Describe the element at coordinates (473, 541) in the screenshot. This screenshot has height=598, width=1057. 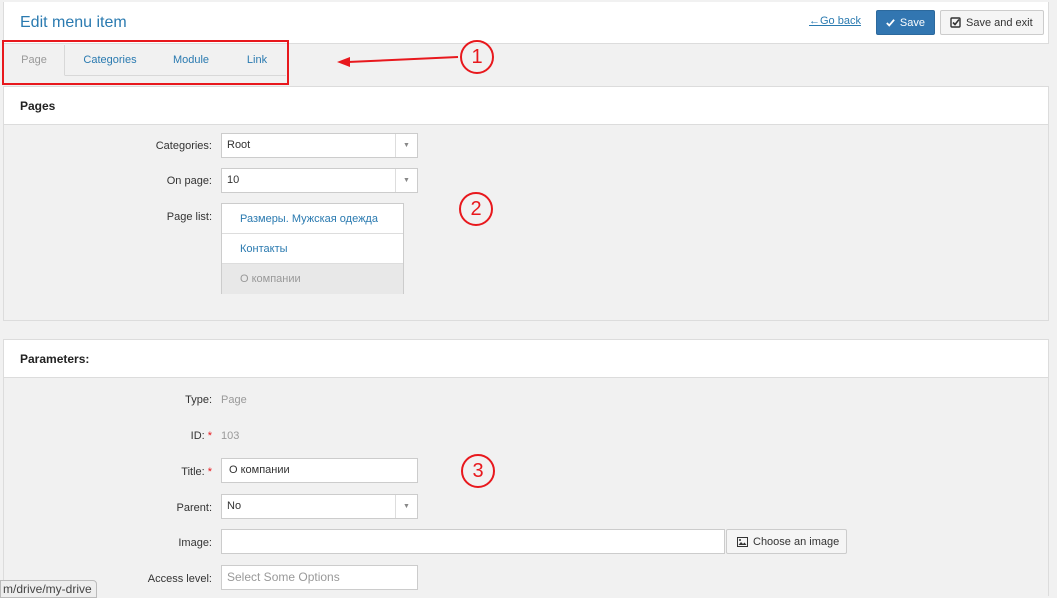
I see `image-input` at that location.